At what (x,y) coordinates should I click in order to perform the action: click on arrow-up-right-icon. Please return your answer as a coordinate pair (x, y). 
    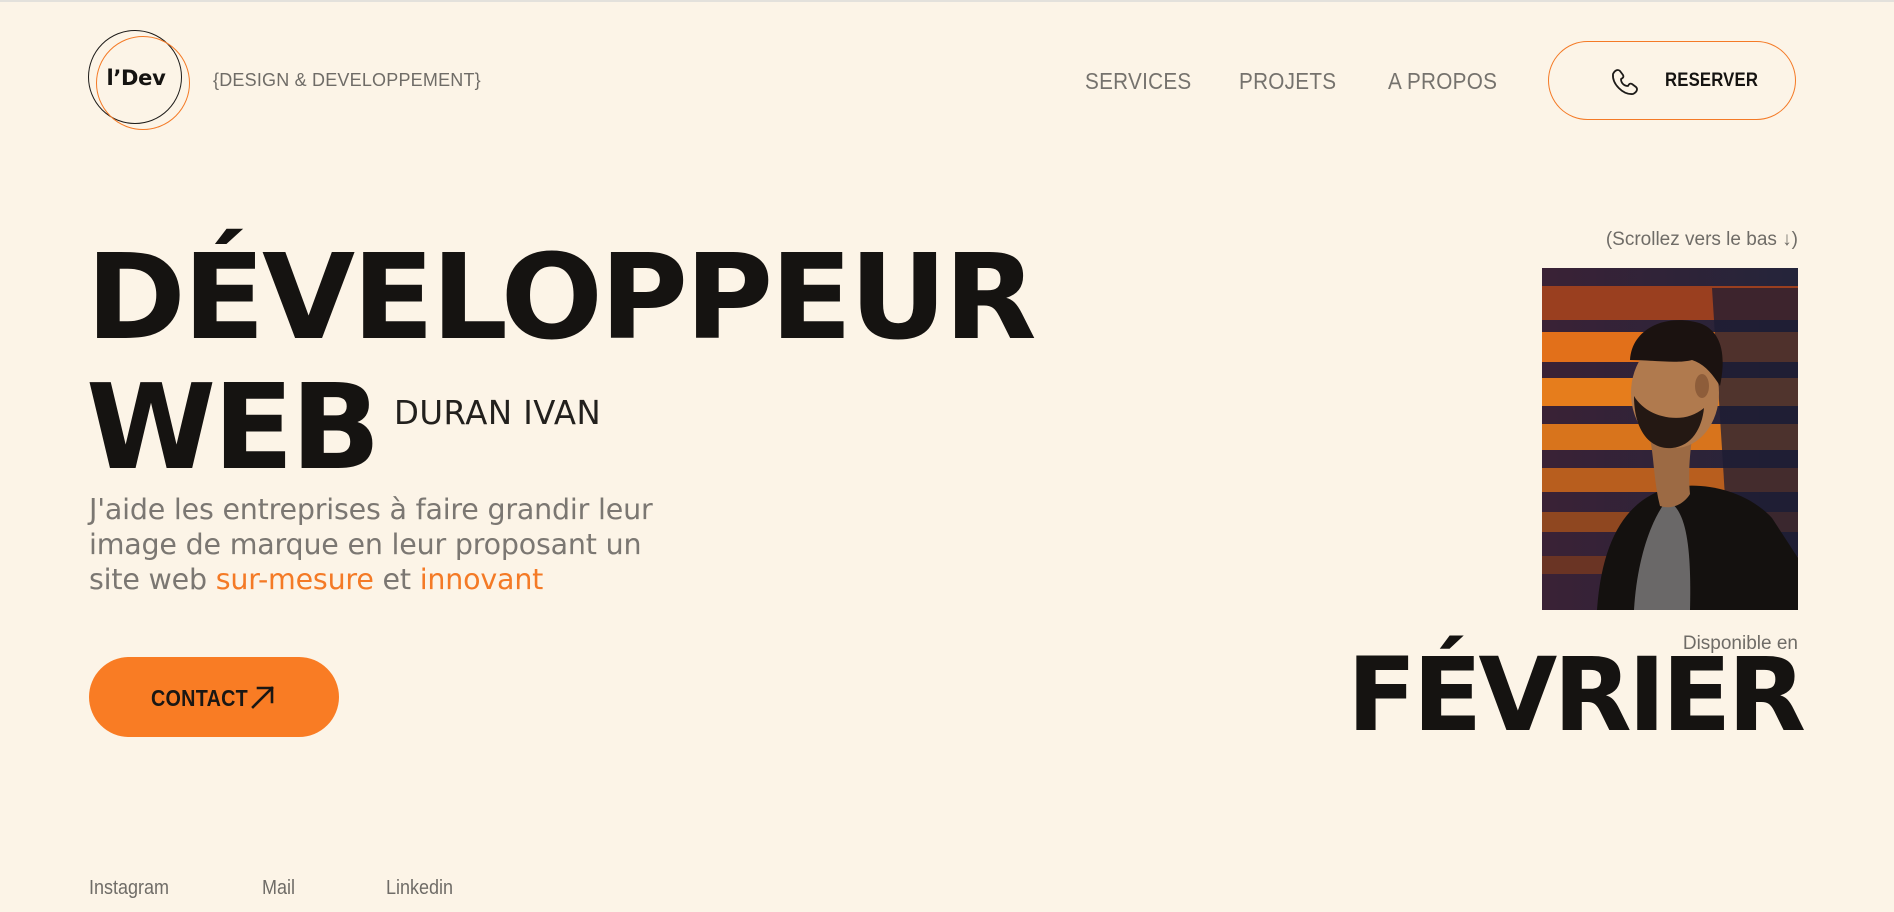
    Looking at the image, I should click on (262, 697).